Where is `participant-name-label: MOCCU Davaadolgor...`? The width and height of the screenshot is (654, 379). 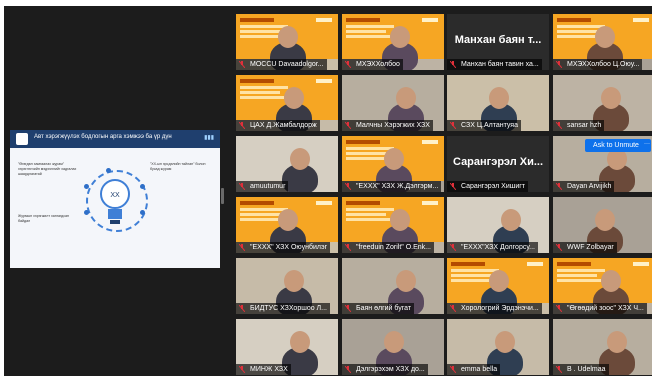 participant-name-label: MOCCU Davaadolgor... is located at coordinates (281, 64).